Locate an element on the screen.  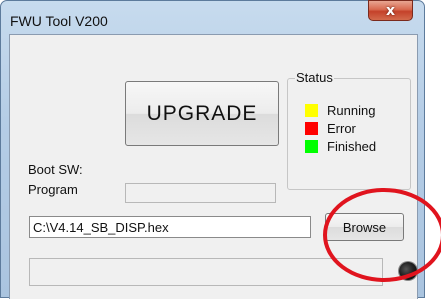
status-item-finished: Finished is located at coordinates (341, 146).